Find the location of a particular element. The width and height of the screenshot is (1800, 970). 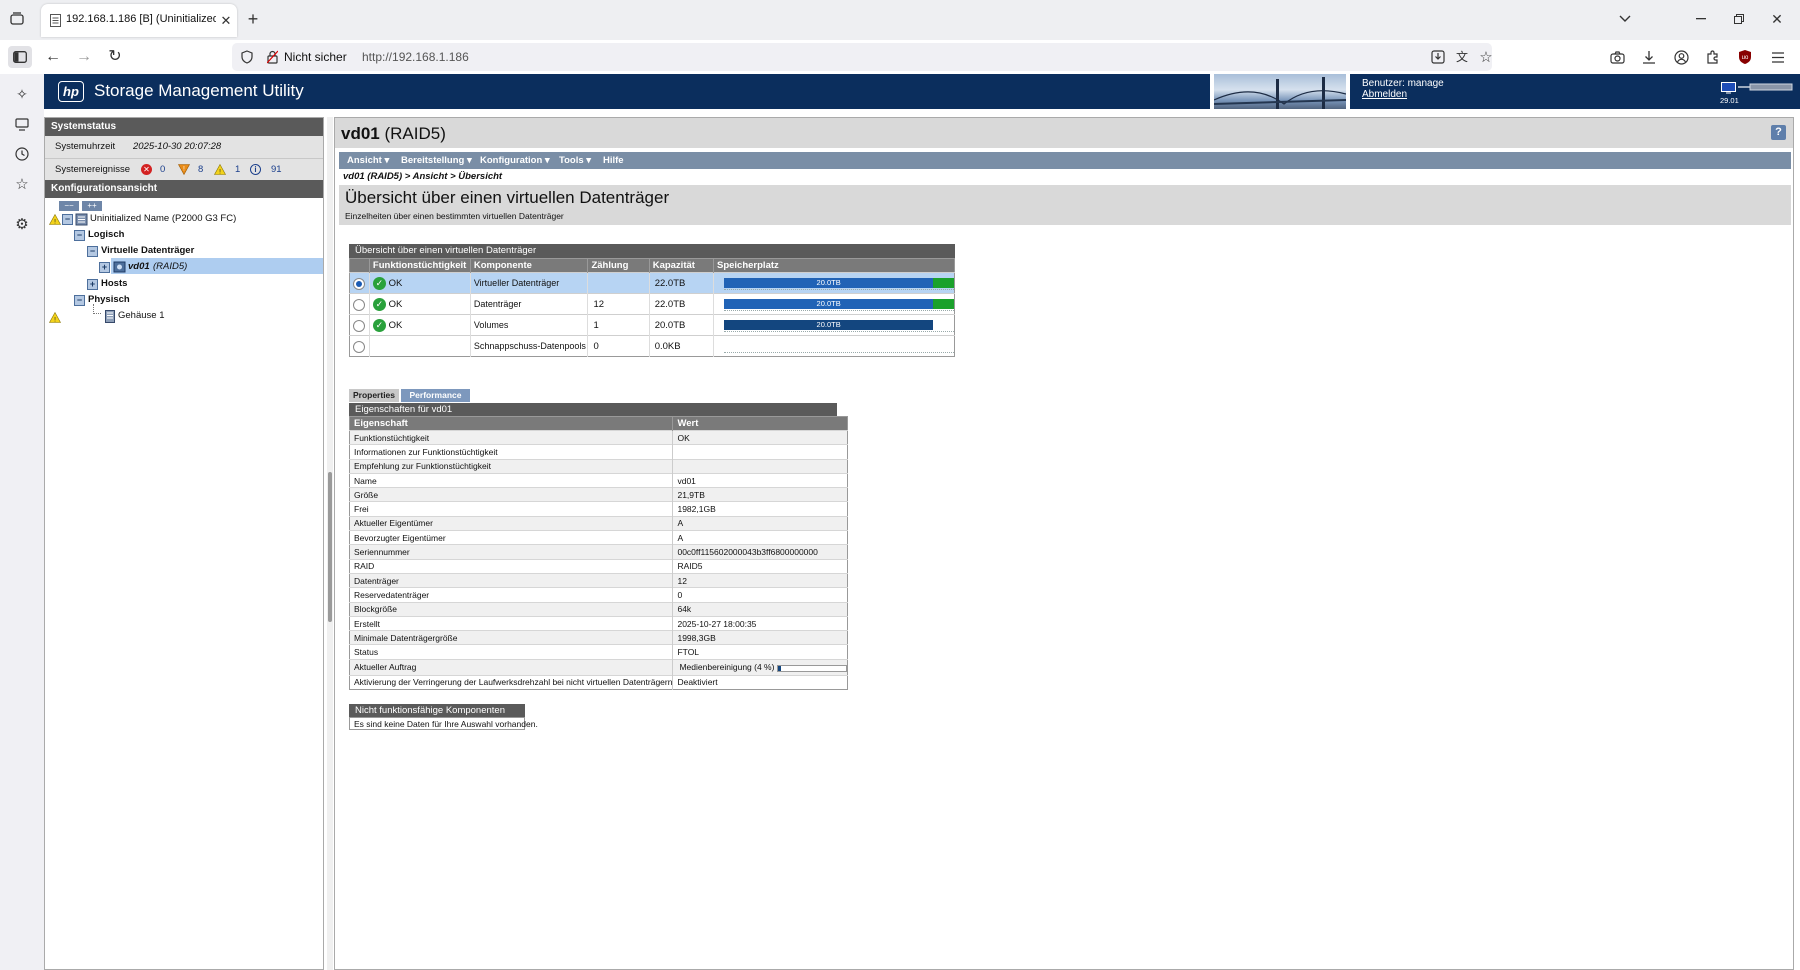

tree-item-hosts: Hosts is located at coordinates (114, 284).